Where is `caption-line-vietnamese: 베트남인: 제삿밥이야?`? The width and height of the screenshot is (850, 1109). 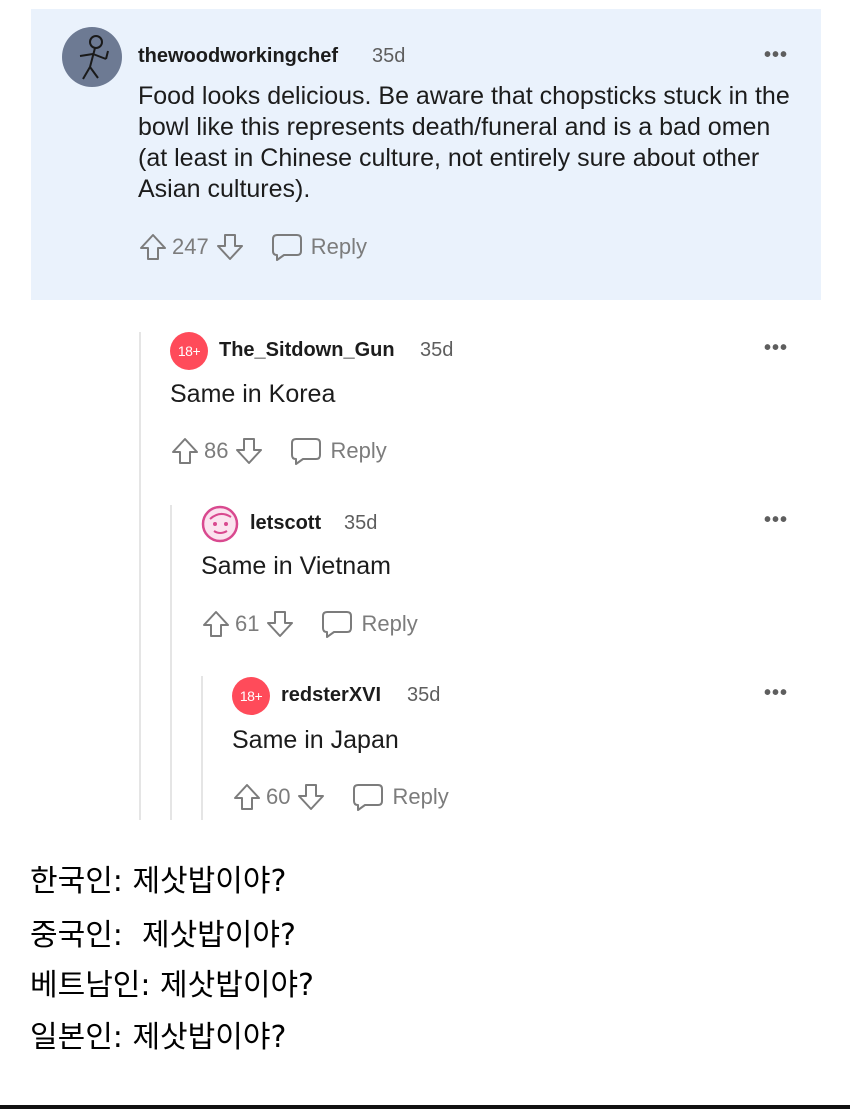 caption-line-vietnamese: 베트남인: 제삿밥이야? is located at coordinates (172, 985).